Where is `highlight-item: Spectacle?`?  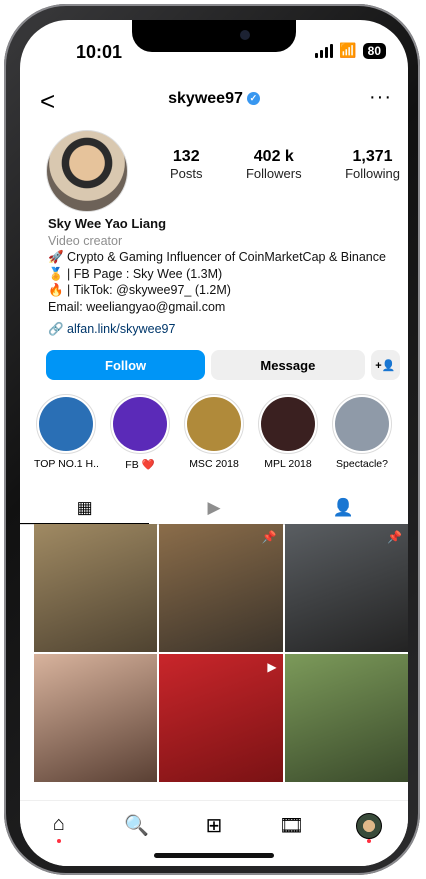
highlight-item: Spectacle? is located at coordinates (362, 432).